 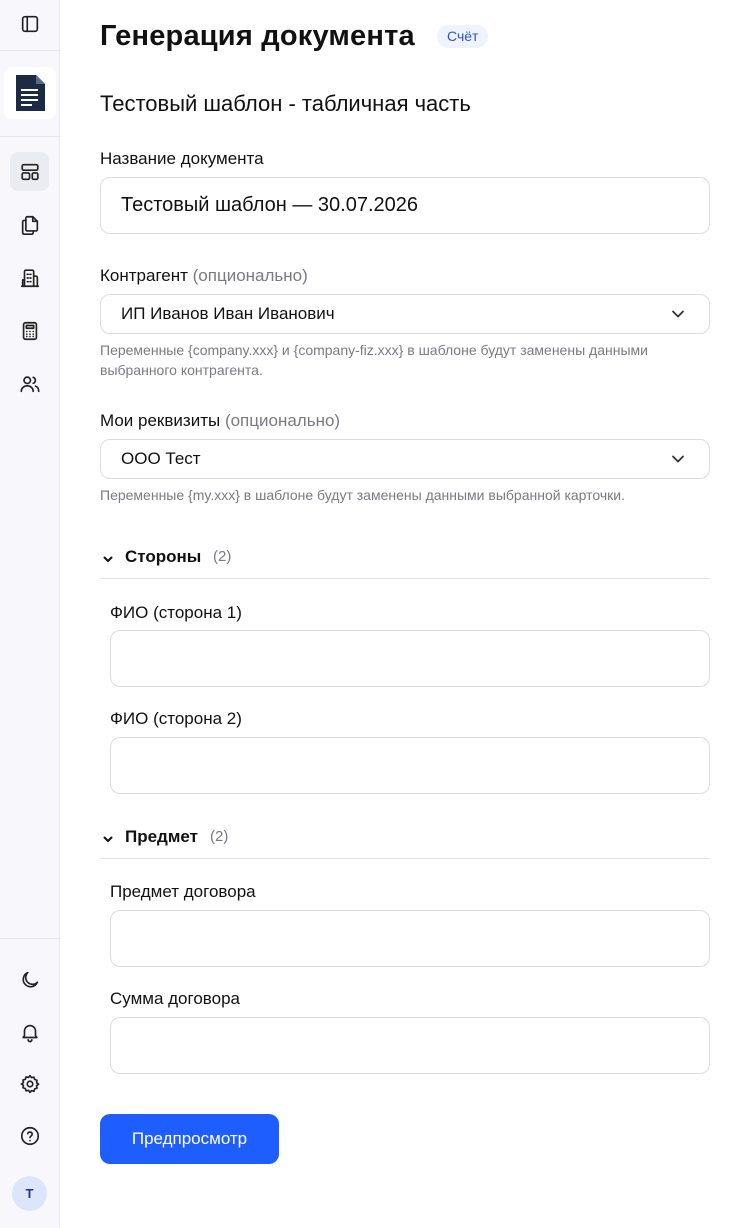 I want to click on notifications-button, so click(x=29, y=1031).